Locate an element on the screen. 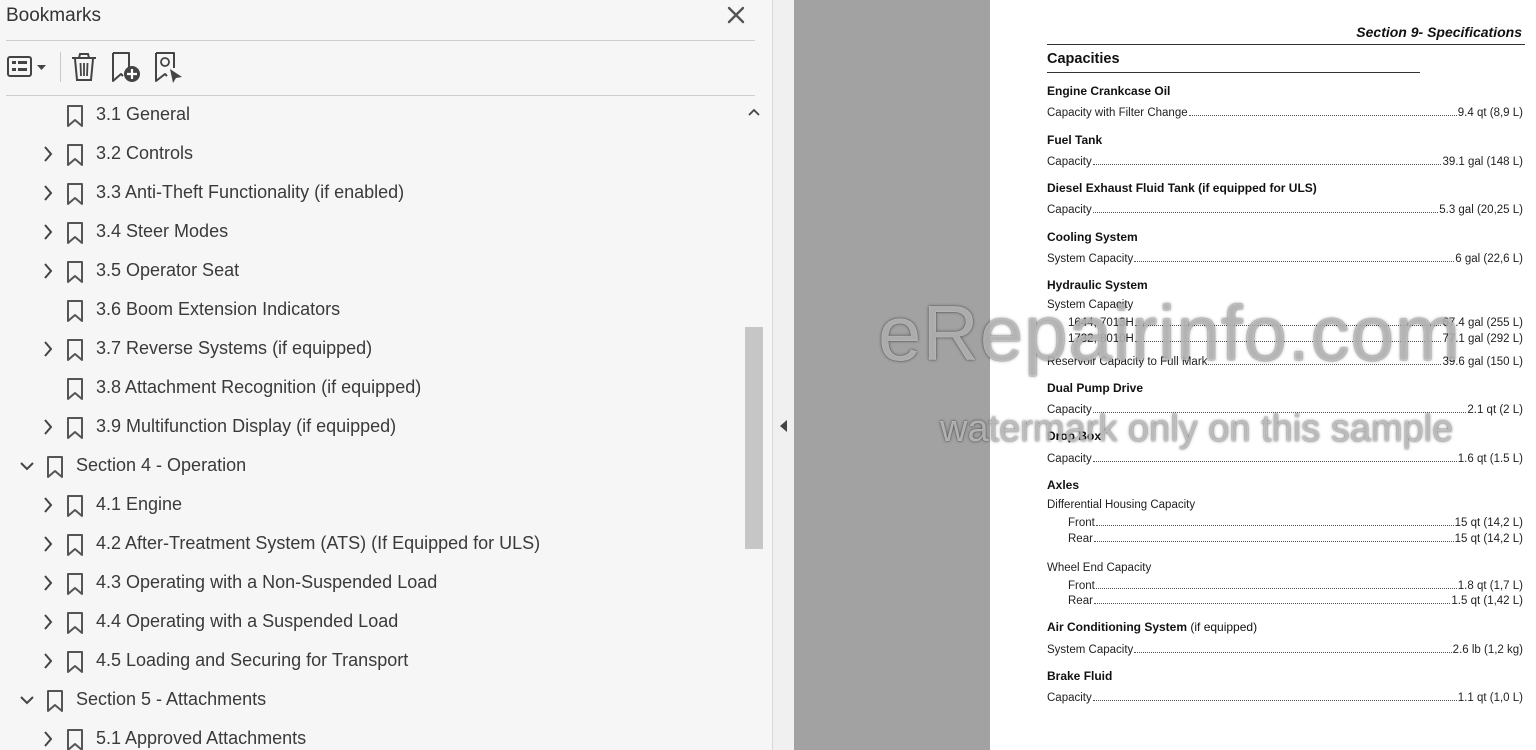 The height and width of the screenshot is (750, 1536). bookmark-options-icon is located at coordinates (26, 66).